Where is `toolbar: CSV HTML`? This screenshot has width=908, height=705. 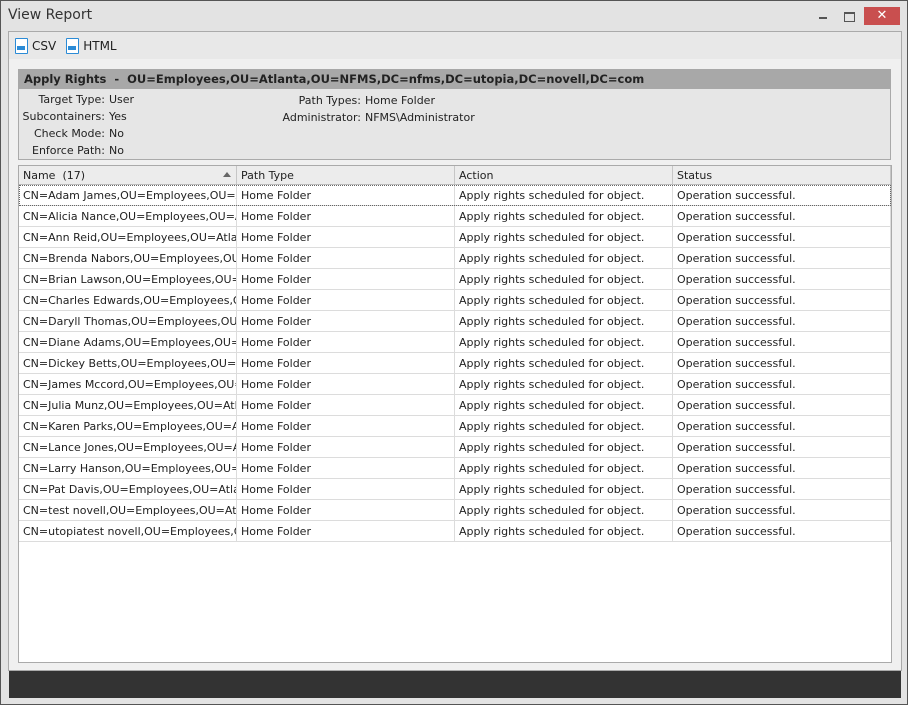
toolbar: CSV HTML is located at coordinates (63, 46).